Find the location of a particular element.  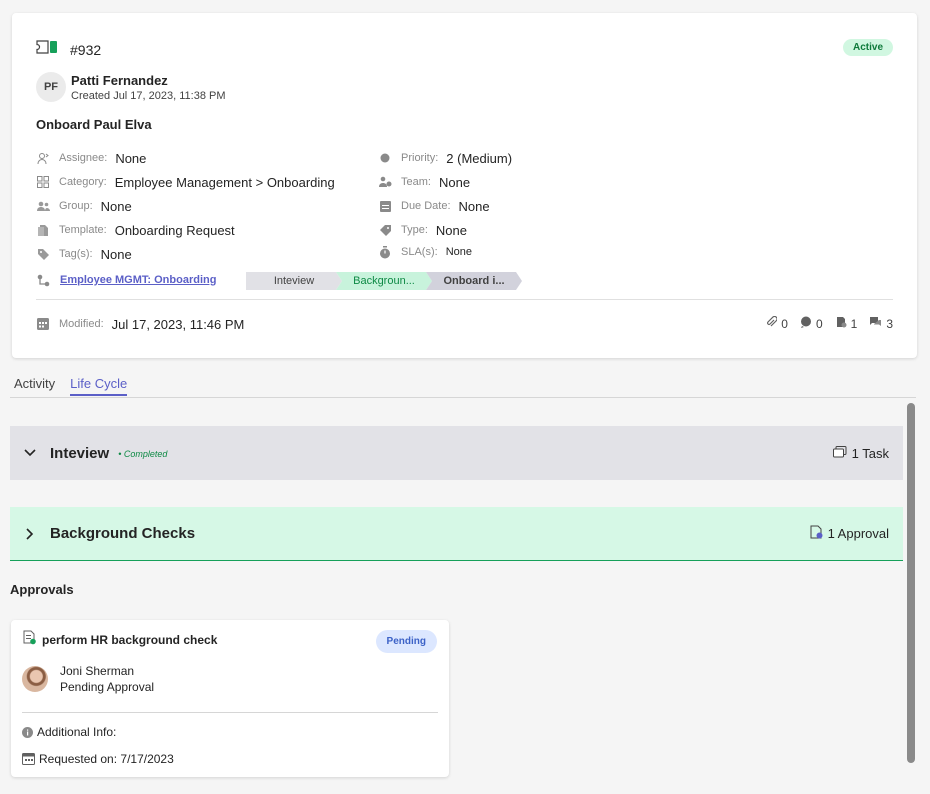

sla-label: SLA(s): is located at coordinates (419, 252).